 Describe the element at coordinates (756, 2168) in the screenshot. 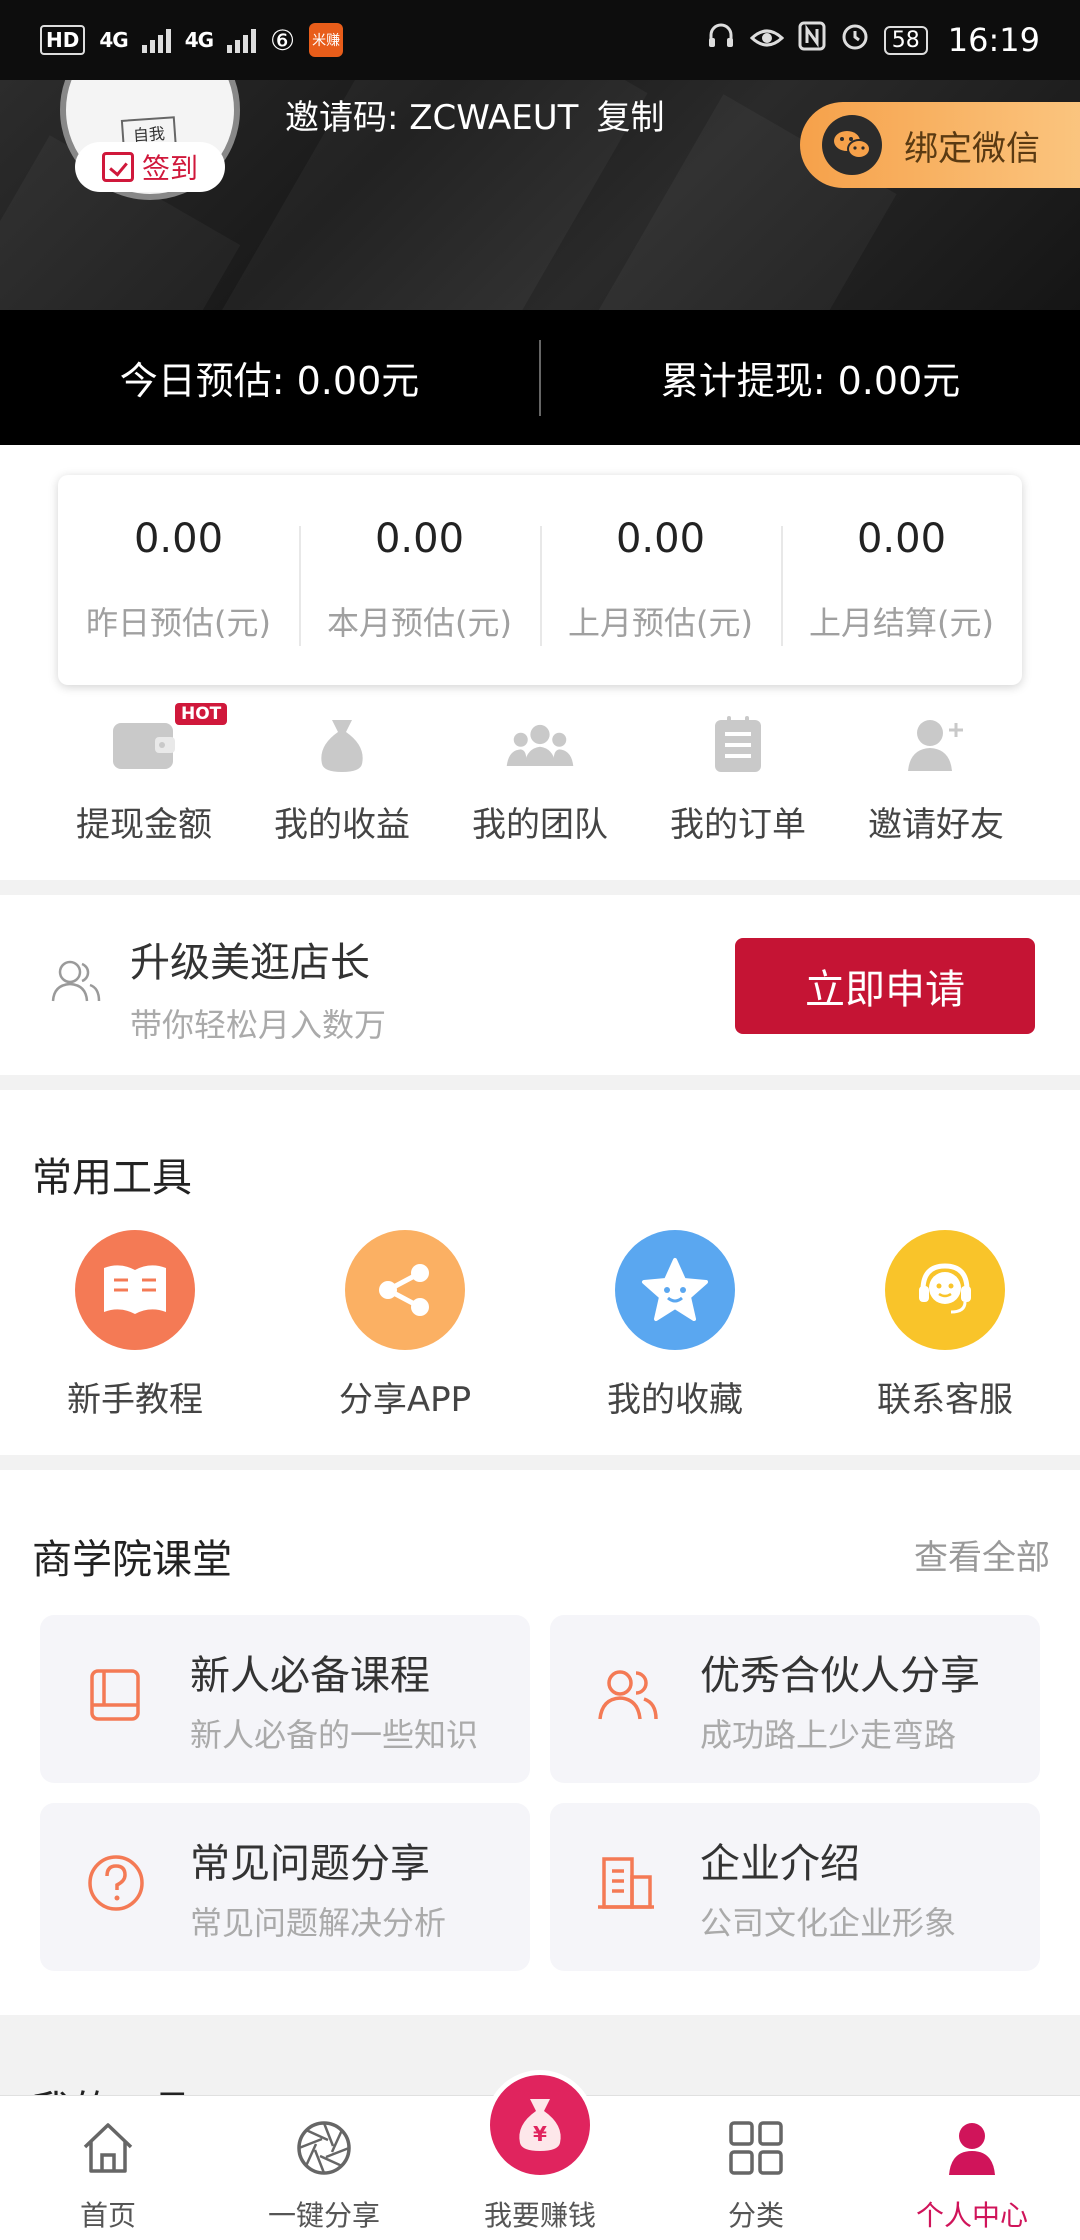

I see `nav-category: 分类` at that location.